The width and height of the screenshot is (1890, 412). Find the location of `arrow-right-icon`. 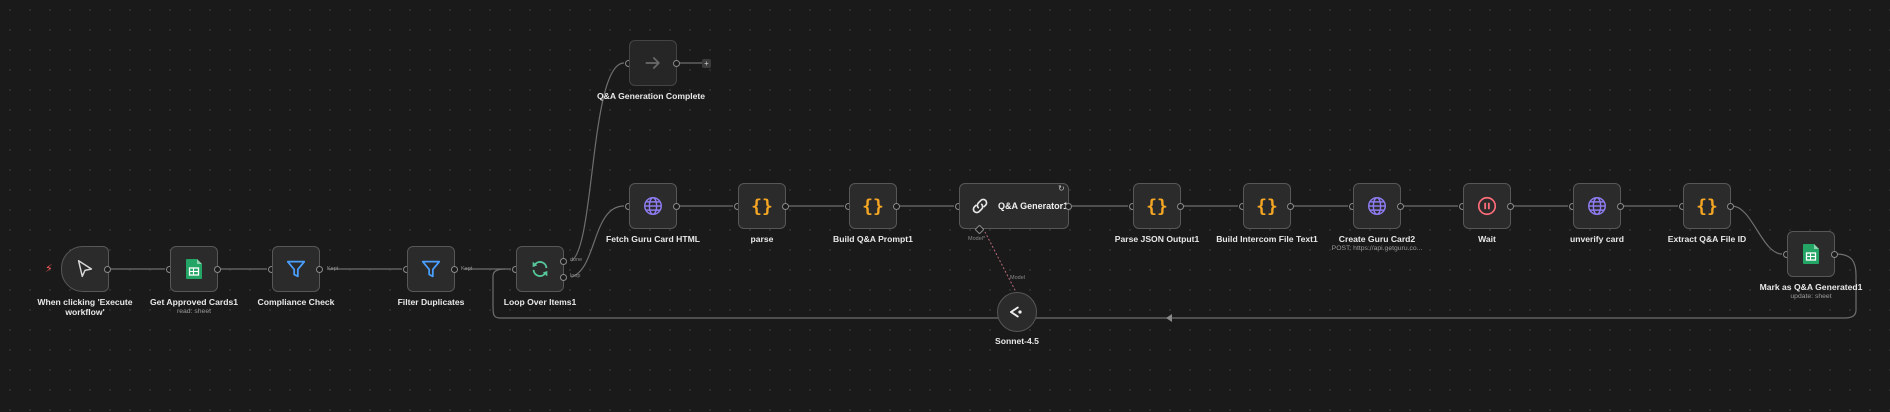

arrow-right-icon is located at coordinates (653, 63).